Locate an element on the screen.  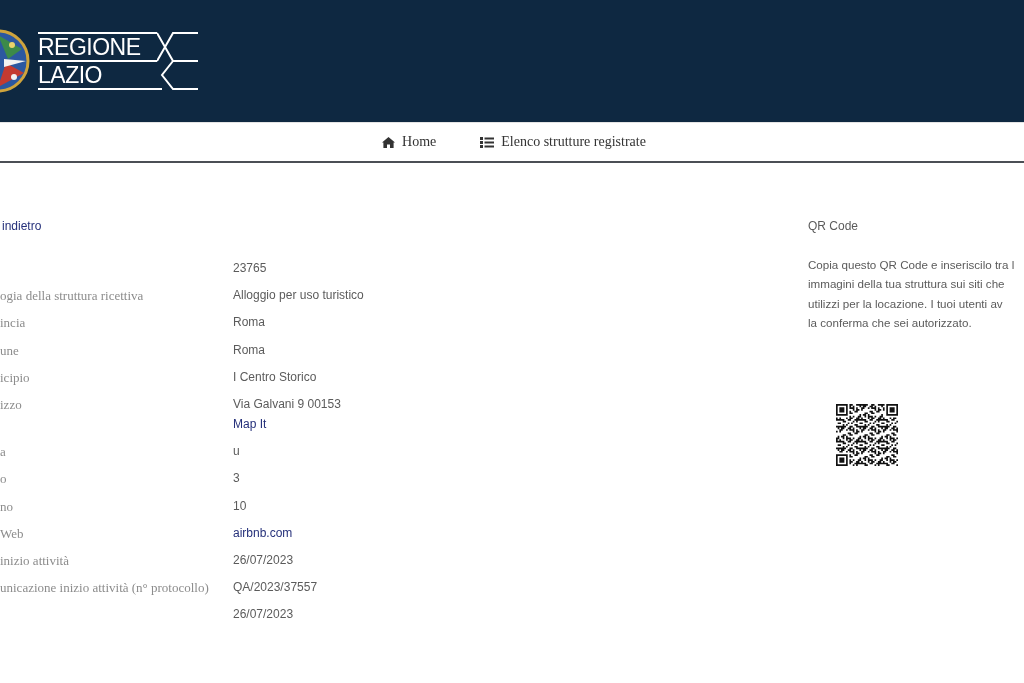
field-label: une is located at coordinates (9, 350).